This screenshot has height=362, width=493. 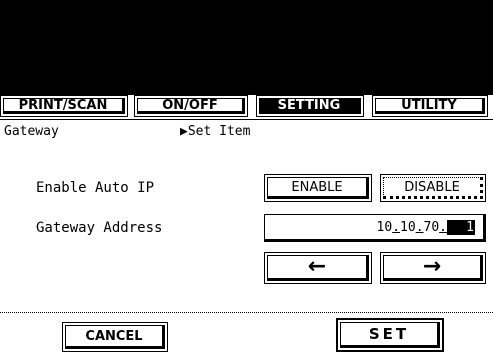 What do you see at coordinates (184, 131) in the screenshot?
I see `play-marker-icon: ▶` at bounding box center [184, 131].